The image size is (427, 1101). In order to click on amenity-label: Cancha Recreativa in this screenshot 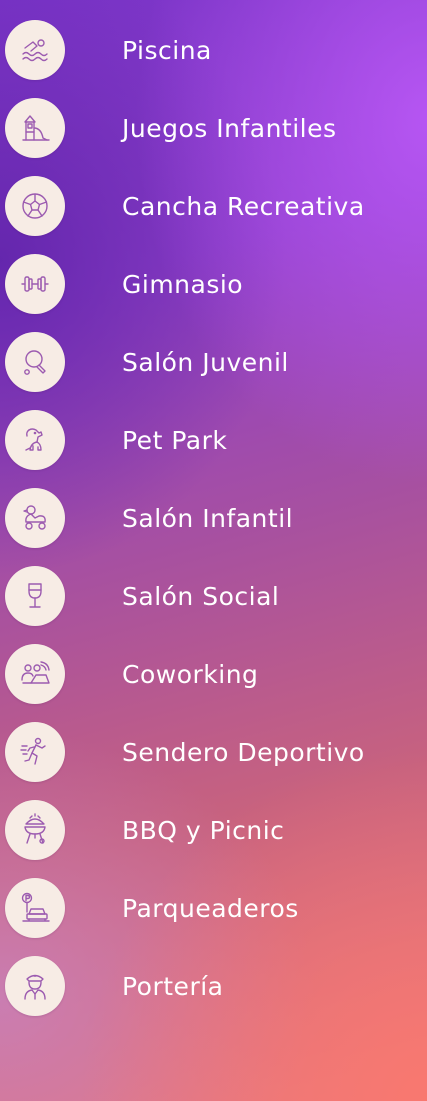, I will do `click(243, 206)`.